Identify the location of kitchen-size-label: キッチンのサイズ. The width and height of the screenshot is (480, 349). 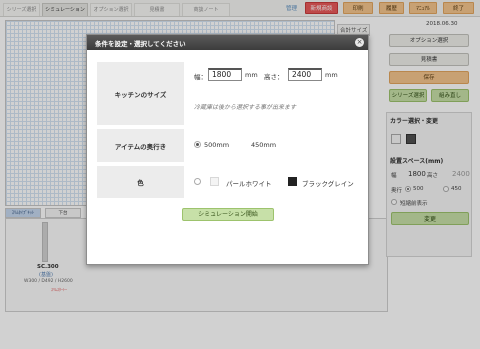
(140, 93).